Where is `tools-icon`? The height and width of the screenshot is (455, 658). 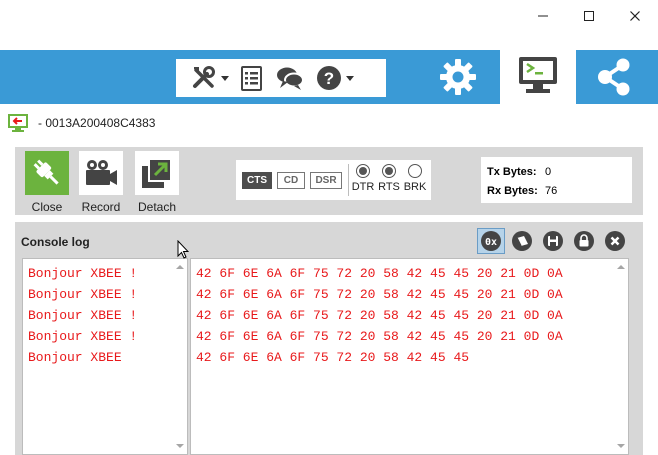
tools-icon is located at coordinates (204, 77).